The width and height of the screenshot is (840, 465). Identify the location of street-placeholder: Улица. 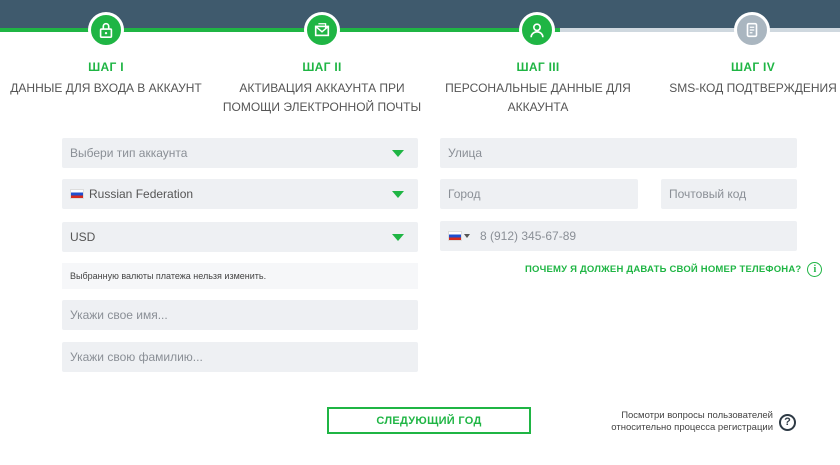
(465, 153).